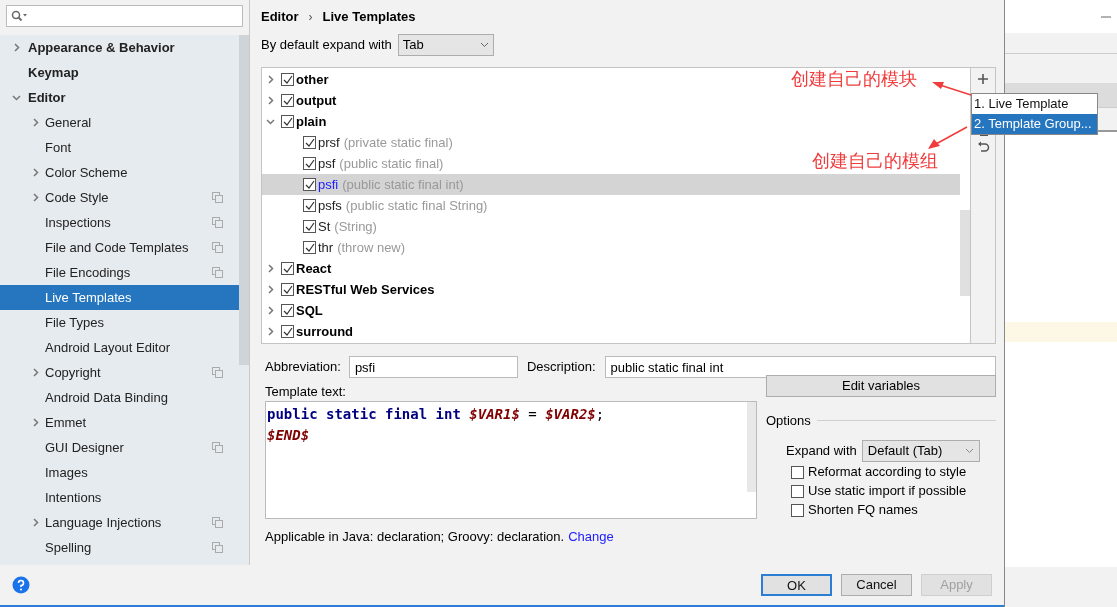 The image size is (1117, 607). I want to click on dialog-button: OK, so click(796, 585).